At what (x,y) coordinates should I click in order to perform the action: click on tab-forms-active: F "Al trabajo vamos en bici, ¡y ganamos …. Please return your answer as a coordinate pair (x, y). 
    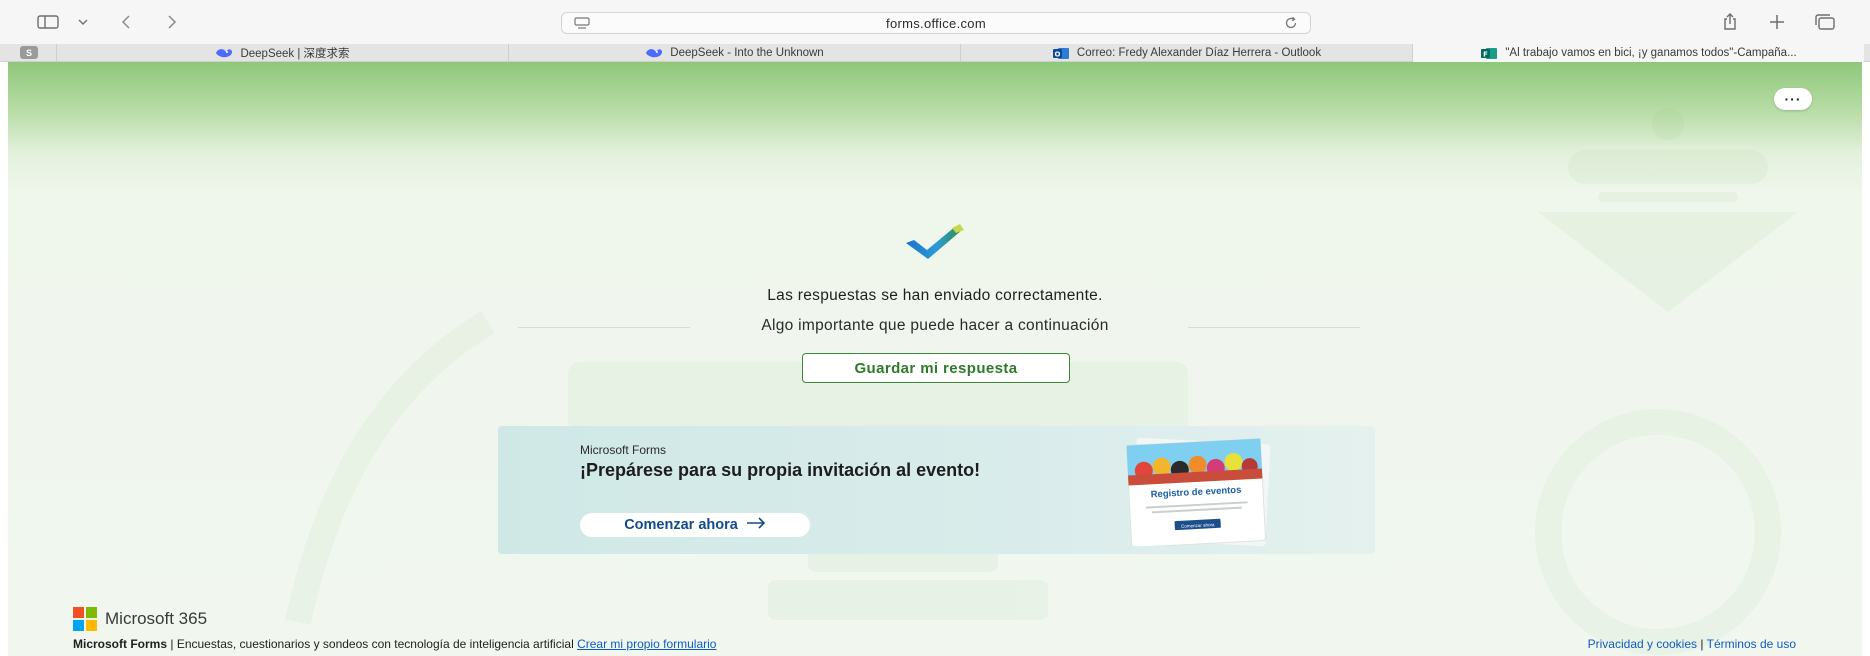
    Looking at the image, I should click on (1638, 53).